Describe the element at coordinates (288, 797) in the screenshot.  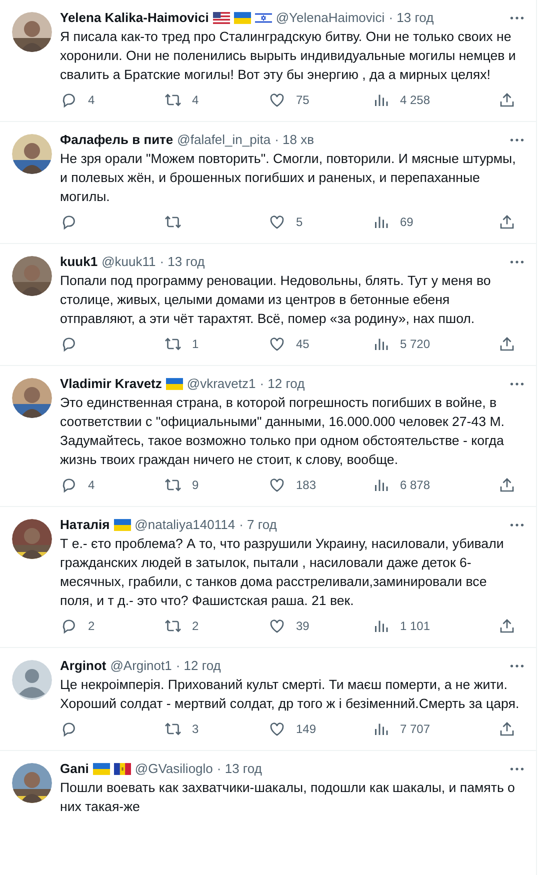
I see `tweet-text: Пошли воевать как захватчики-шакалы, подошли как шакалы, и память о них такая-же` at that location.